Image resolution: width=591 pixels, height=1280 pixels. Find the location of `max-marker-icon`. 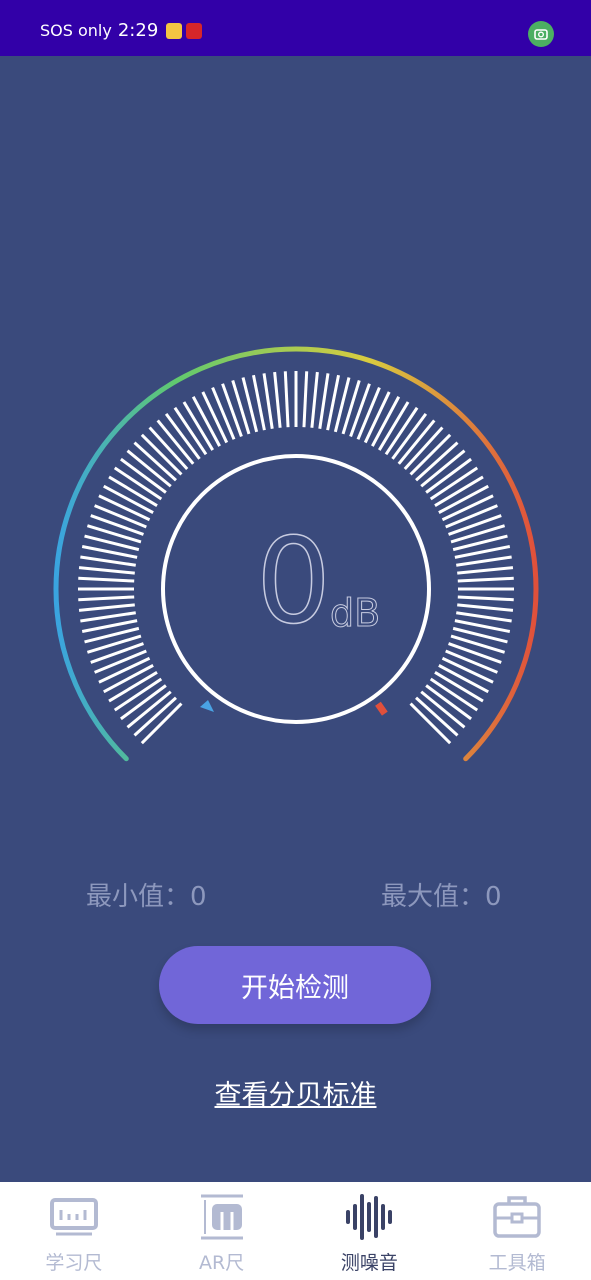

max-marker-icon is located at coordinates (381, 708).